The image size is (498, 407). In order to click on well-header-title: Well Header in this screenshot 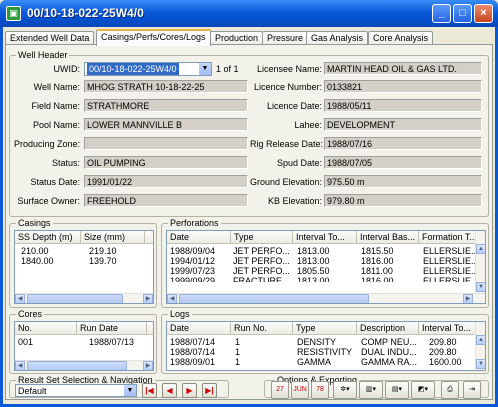, I will do `click(43, 55)`.